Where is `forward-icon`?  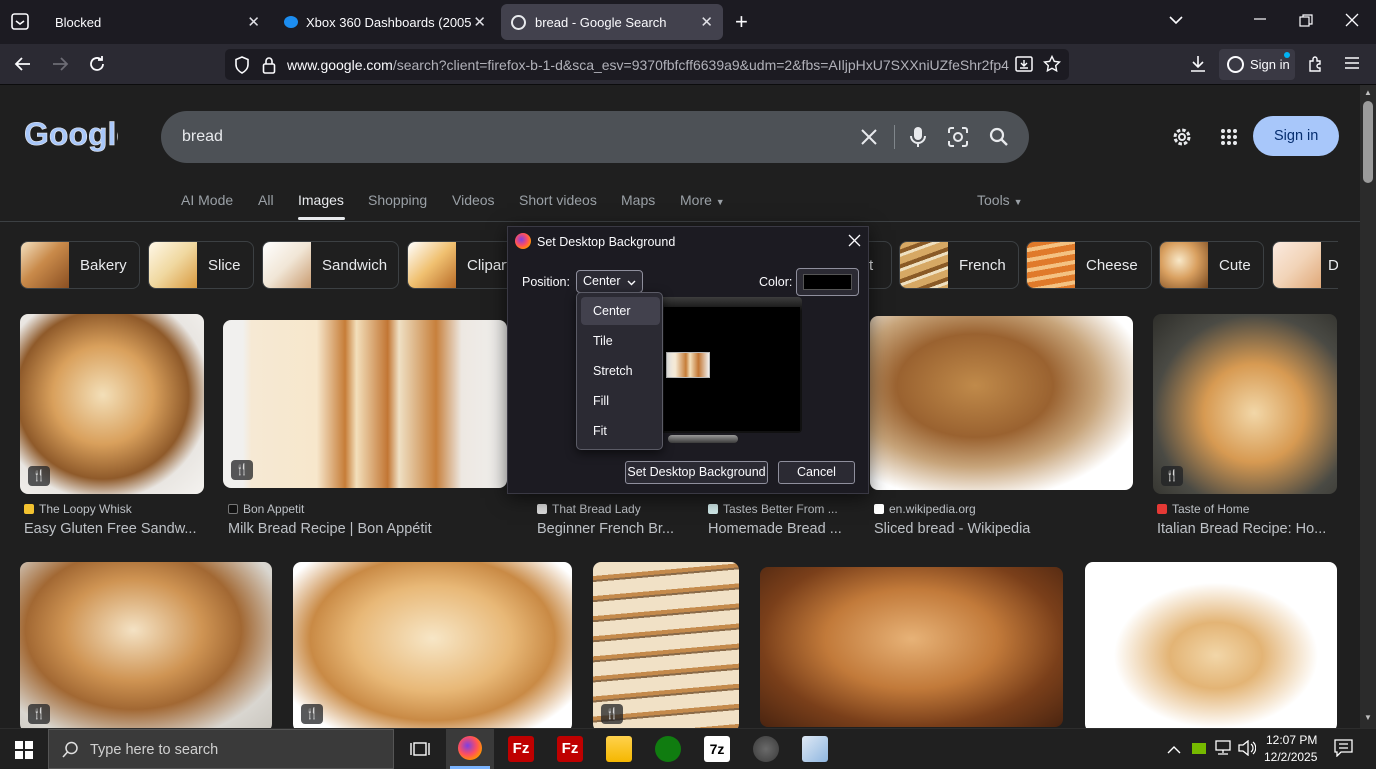 forward-icon is located at coordinates (60, 65).